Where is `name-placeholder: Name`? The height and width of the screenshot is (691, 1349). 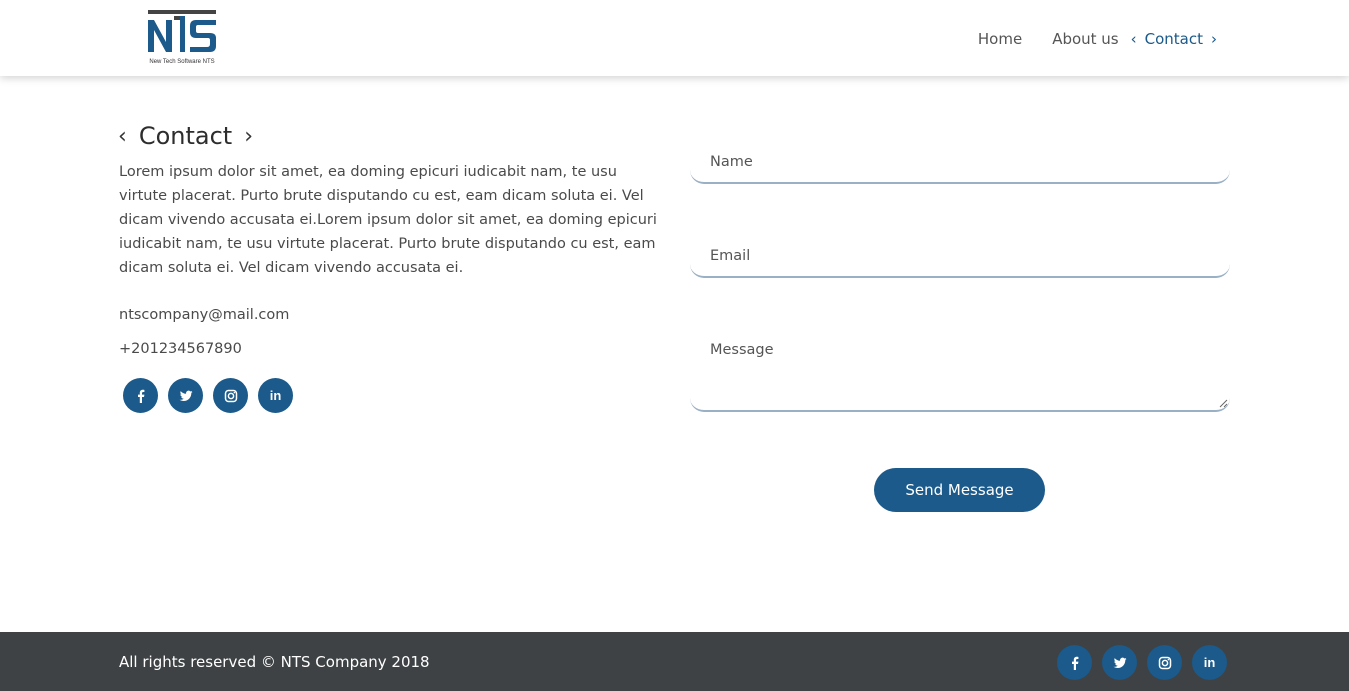
name-placeholder: Name is located at coordinates (731, 162).